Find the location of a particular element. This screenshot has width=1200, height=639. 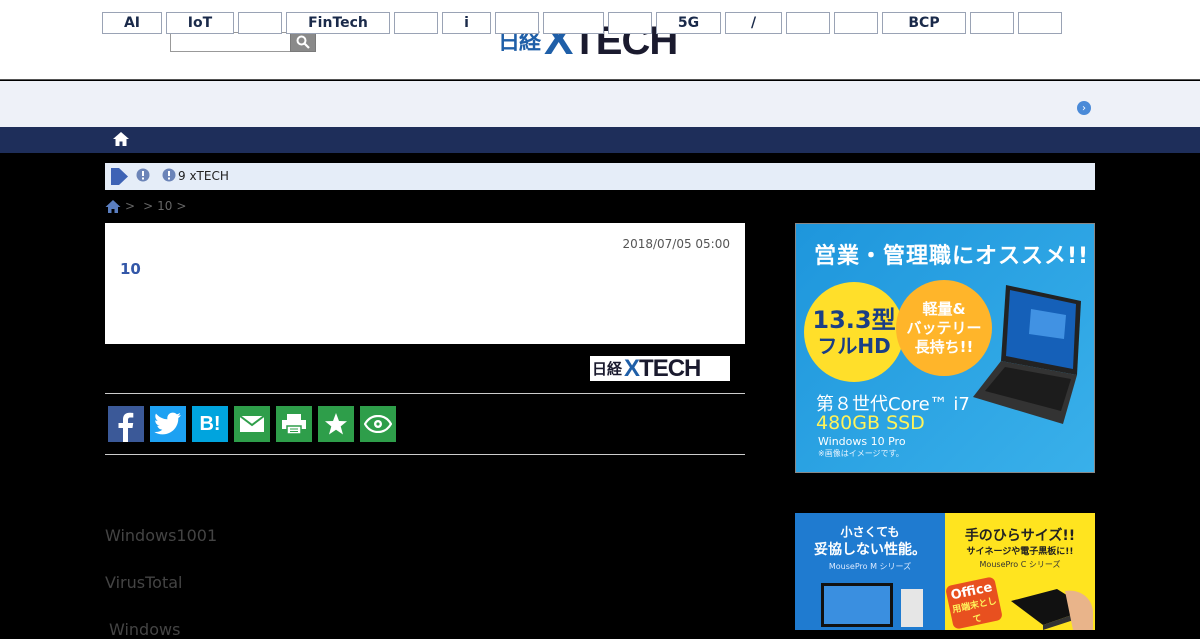

breadcrumb: > > 10 > is located at coordinates (147, 206).